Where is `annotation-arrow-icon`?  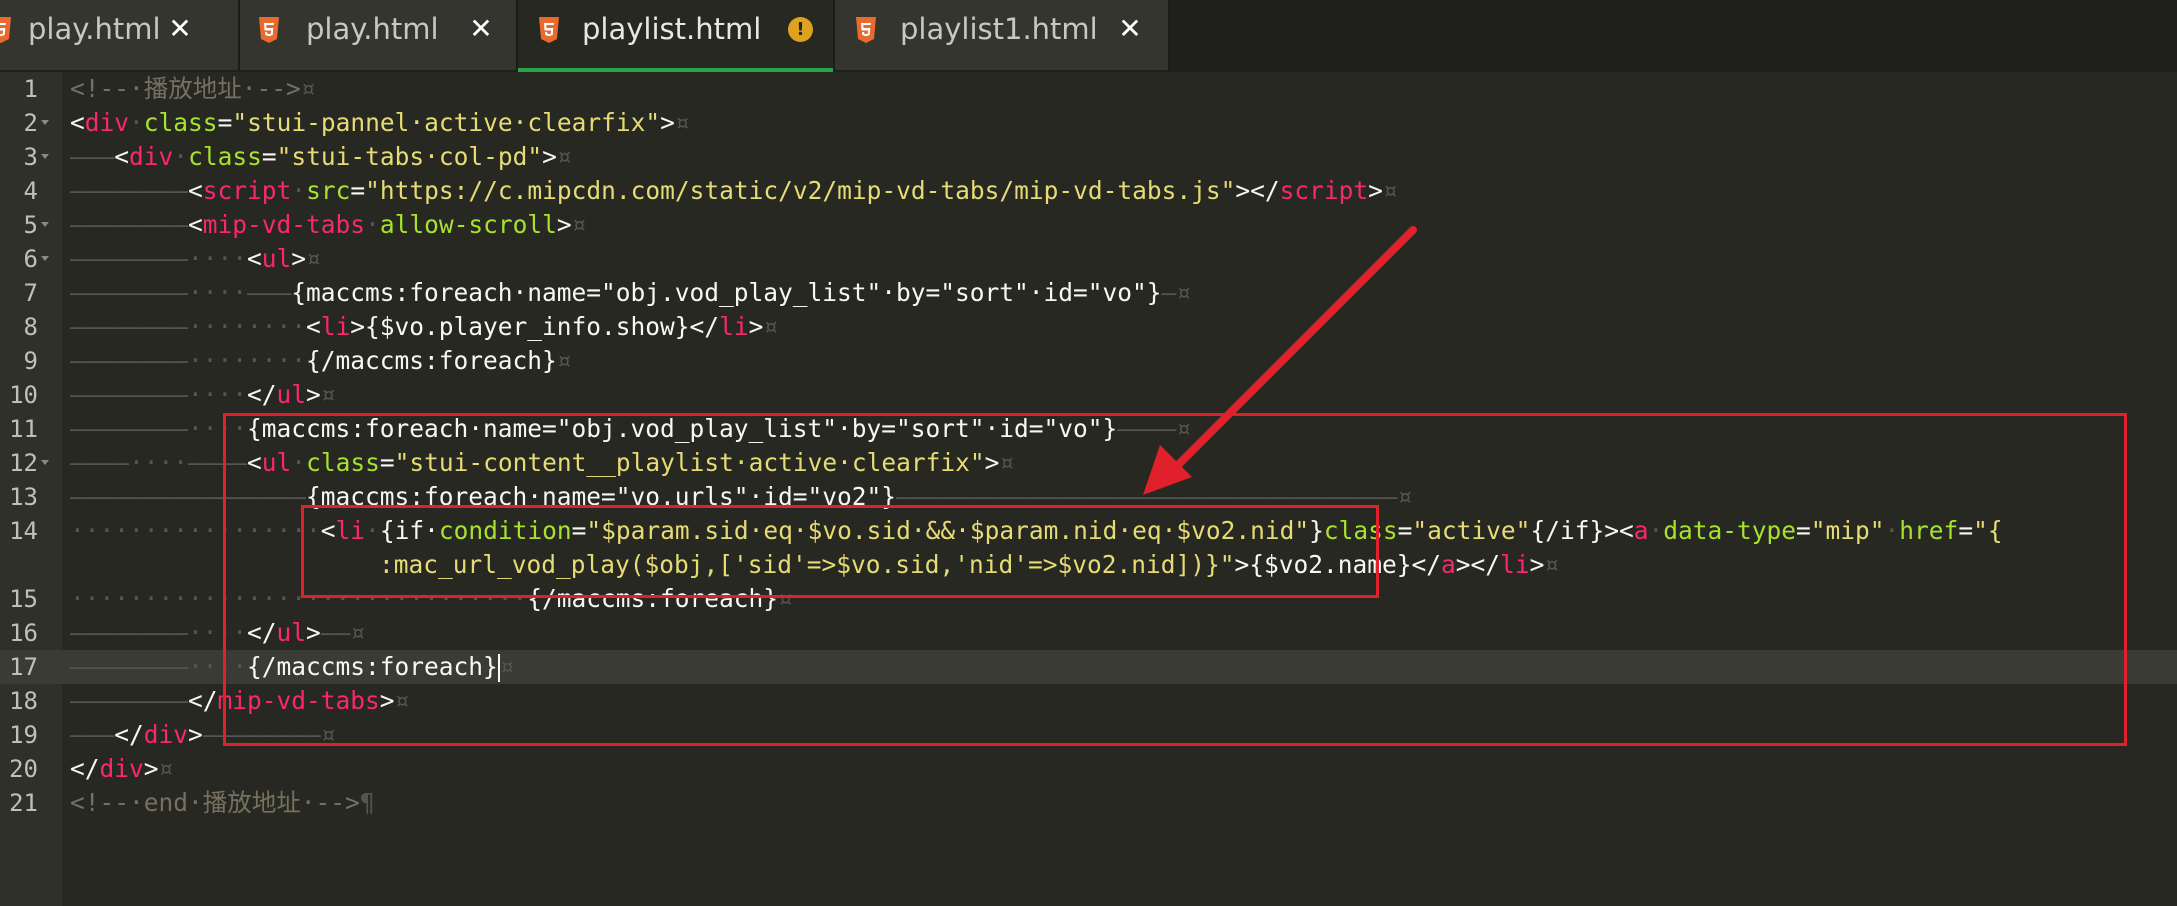 annotation-arrow-icon is located at coordinates (1280, 360).